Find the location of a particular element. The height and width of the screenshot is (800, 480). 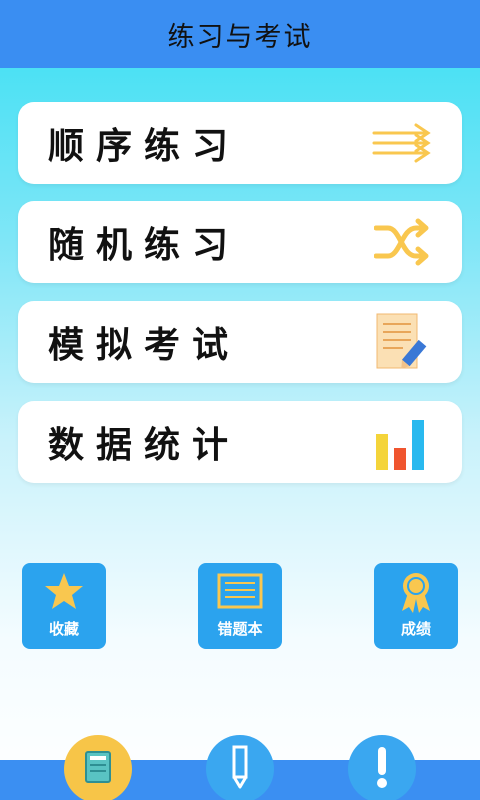

exam-paper-icon is located at coordinates (402, 342).